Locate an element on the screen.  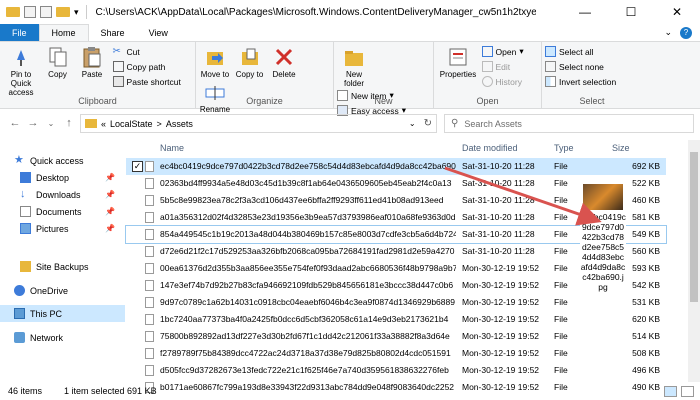
details-view-icon is located at coordinates (670, 391).